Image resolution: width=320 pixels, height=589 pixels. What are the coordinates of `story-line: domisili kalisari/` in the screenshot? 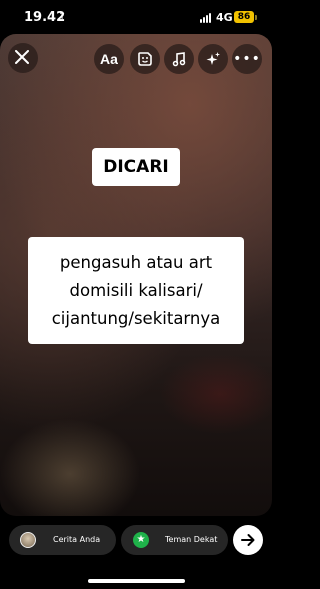 It's located at (136, 290).